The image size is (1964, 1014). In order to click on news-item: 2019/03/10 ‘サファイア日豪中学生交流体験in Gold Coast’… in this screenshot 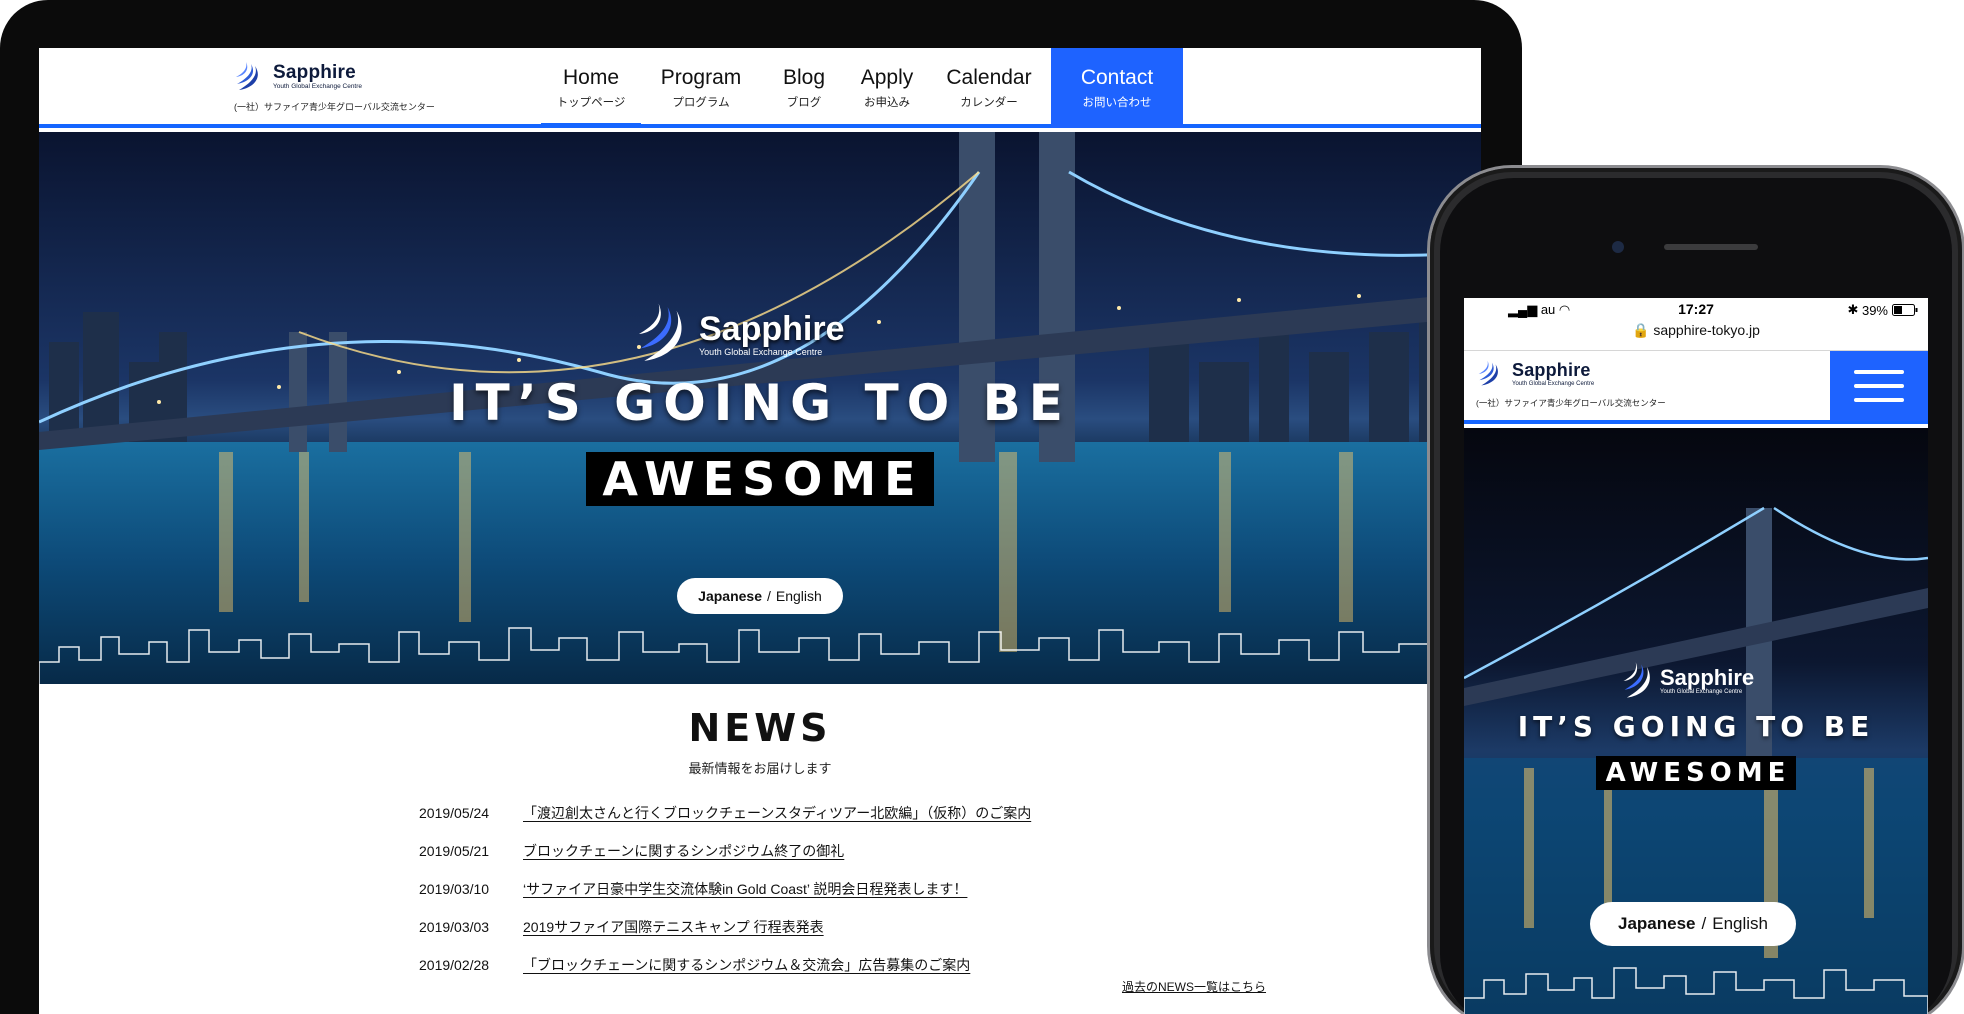, I will do `click(759, 889)`.